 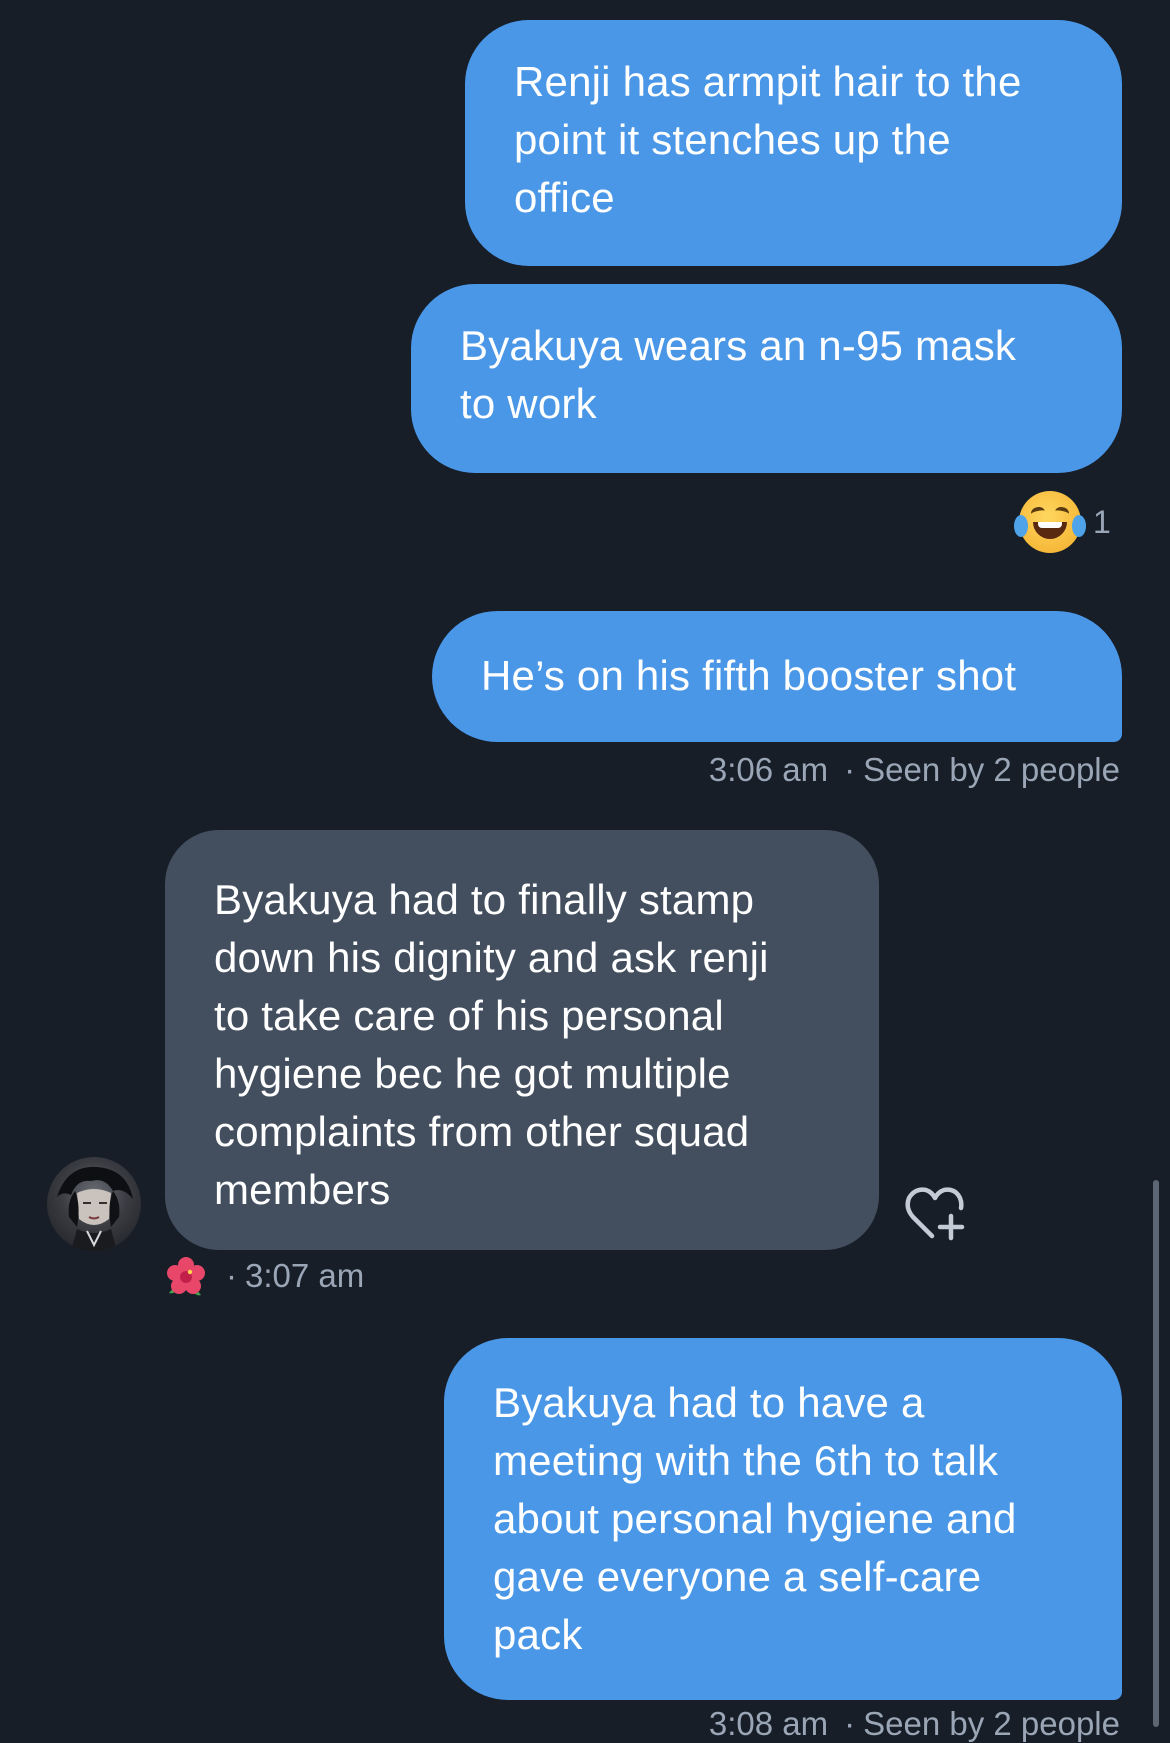 I want to click on message-meta: · 3:07 am, so click(x=295, y=1276).